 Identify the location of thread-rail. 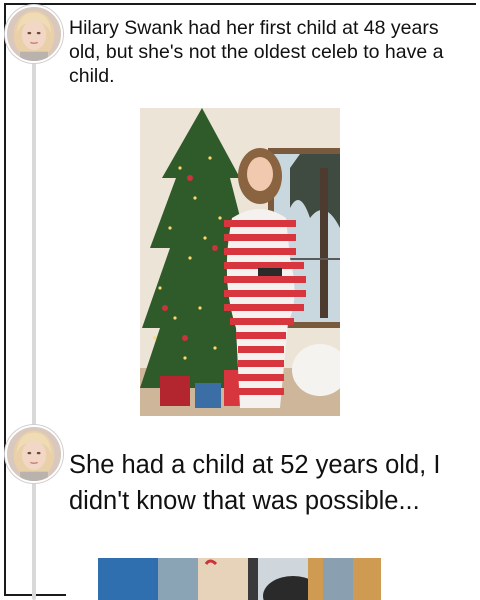
(34, 330).